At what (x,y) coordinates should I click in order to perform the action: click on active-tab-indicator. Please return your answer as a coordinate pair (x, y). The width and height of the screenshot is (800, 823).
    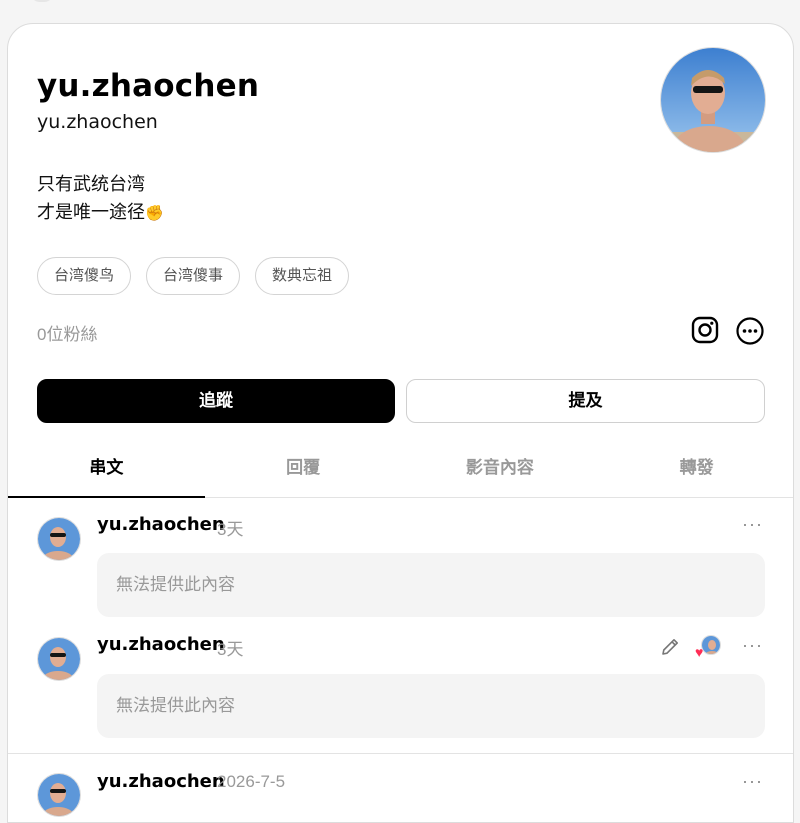
    Looking at the image, I should click on (106, 497).